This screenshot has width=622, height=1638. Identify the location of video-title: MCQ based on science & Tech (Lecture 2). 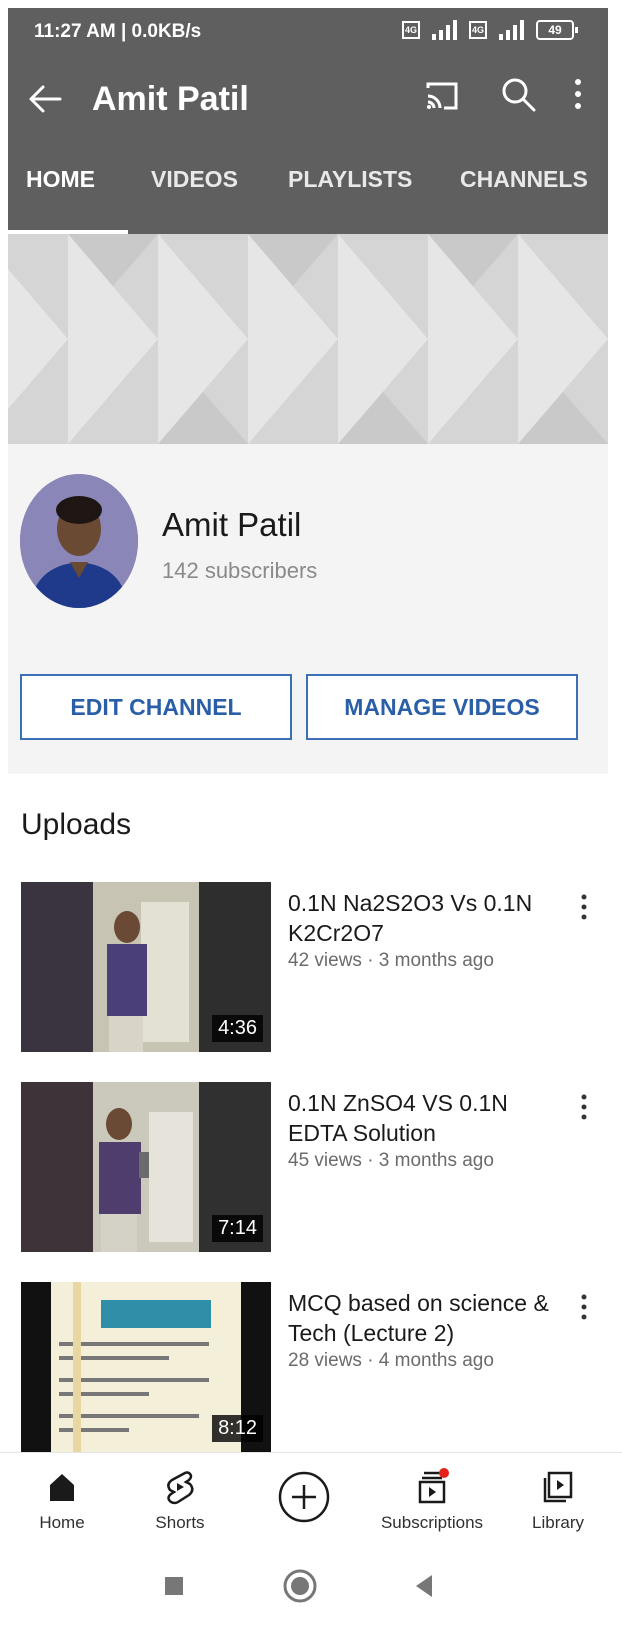
(423, 1318).